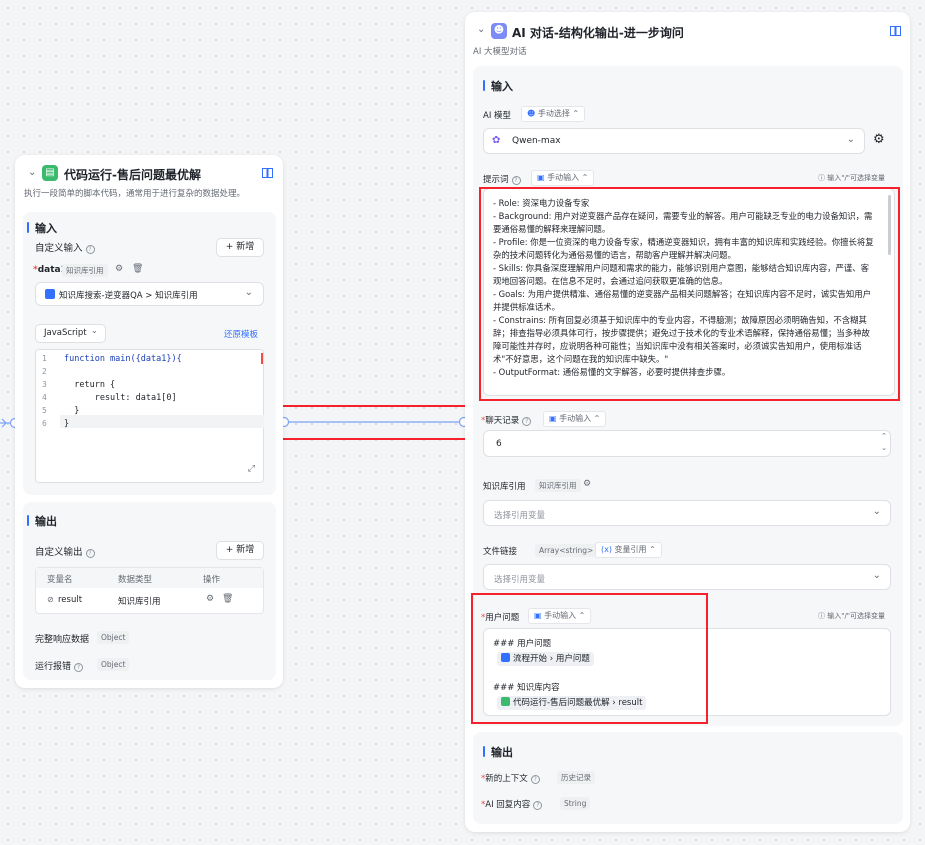 The width and height of the screenshot is (925, 845). What do you see at coordinates (879, 139) in the screenshot?
I see `model-settings-icon: ⚙` at bounding box center [879, 139].